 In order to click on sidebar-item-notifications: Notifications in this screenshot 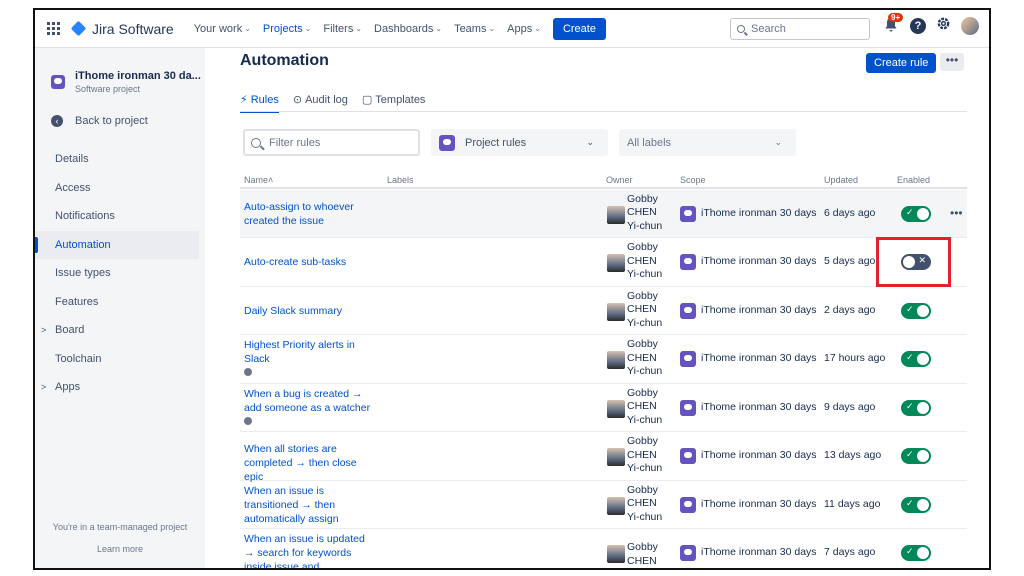, I will do `click(120, 216)`.